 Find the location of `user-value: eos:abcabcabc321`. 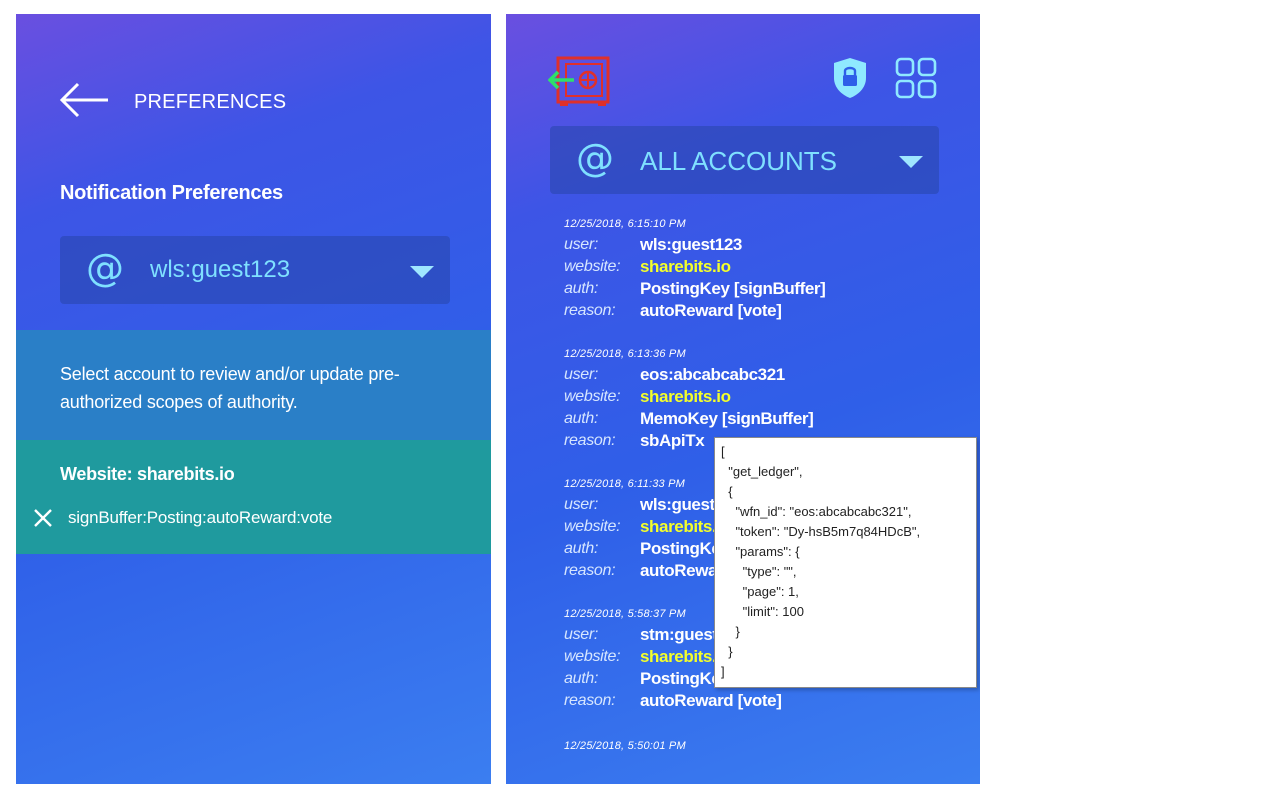

user-value: eos:abcabcabc321 is located at coordinates (712, 374).